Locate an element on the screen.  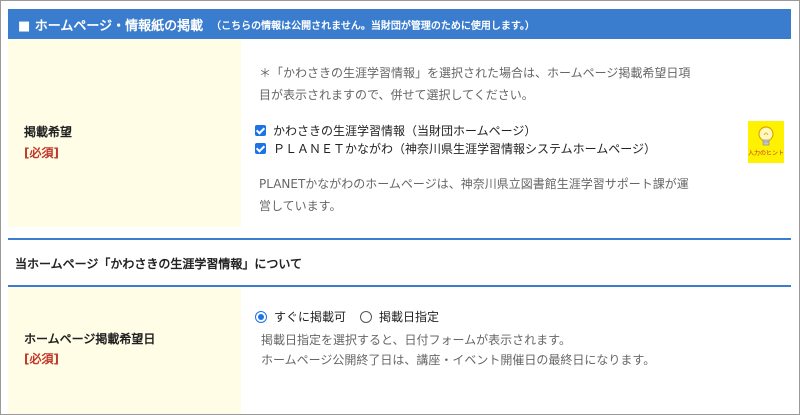
section-divider-bottom is located at coordinates (399, 286).